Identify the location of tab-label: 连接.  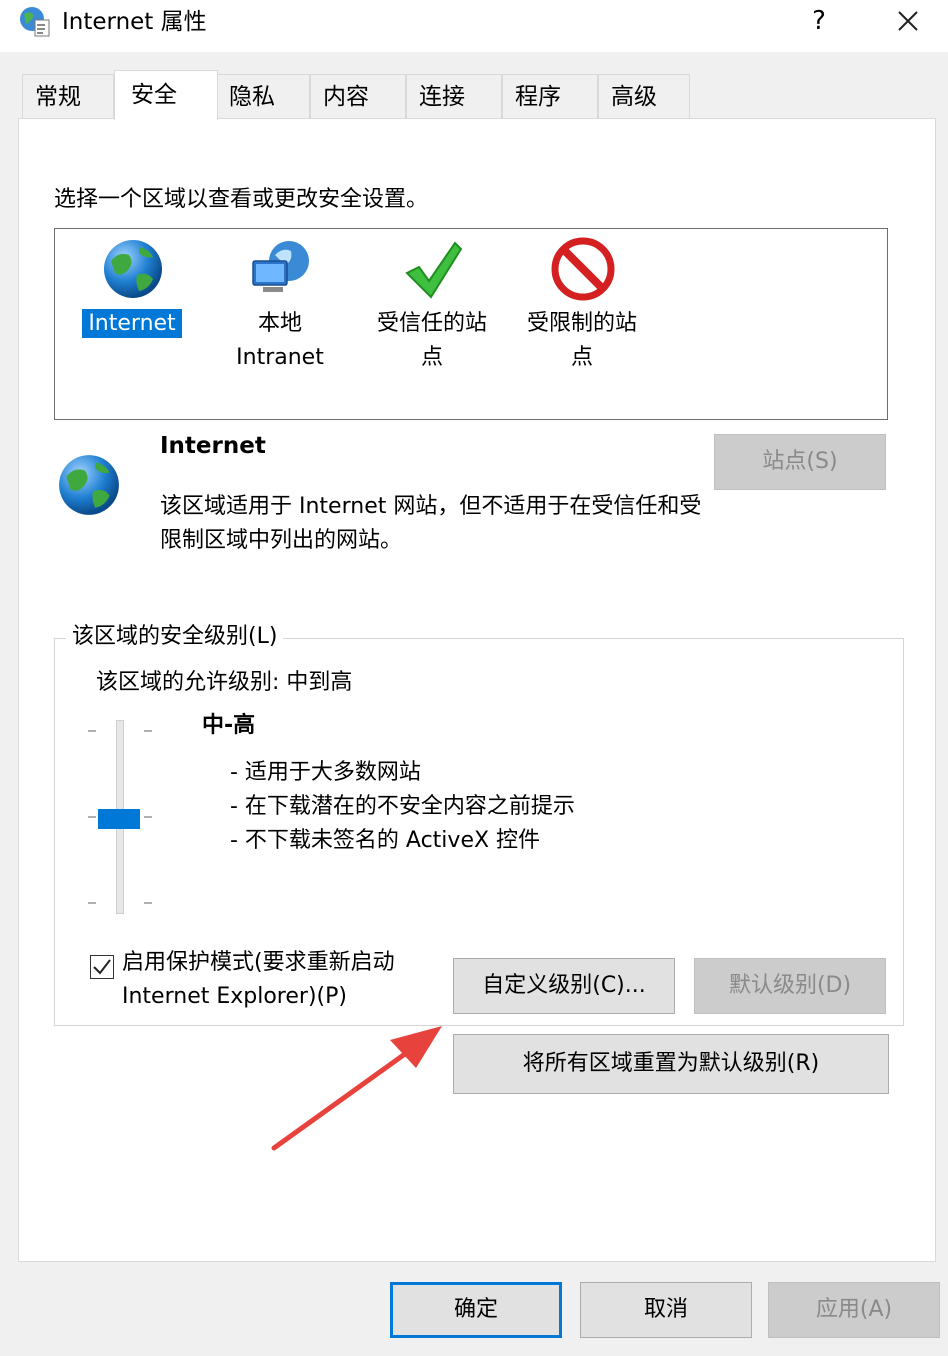
(442, 97).